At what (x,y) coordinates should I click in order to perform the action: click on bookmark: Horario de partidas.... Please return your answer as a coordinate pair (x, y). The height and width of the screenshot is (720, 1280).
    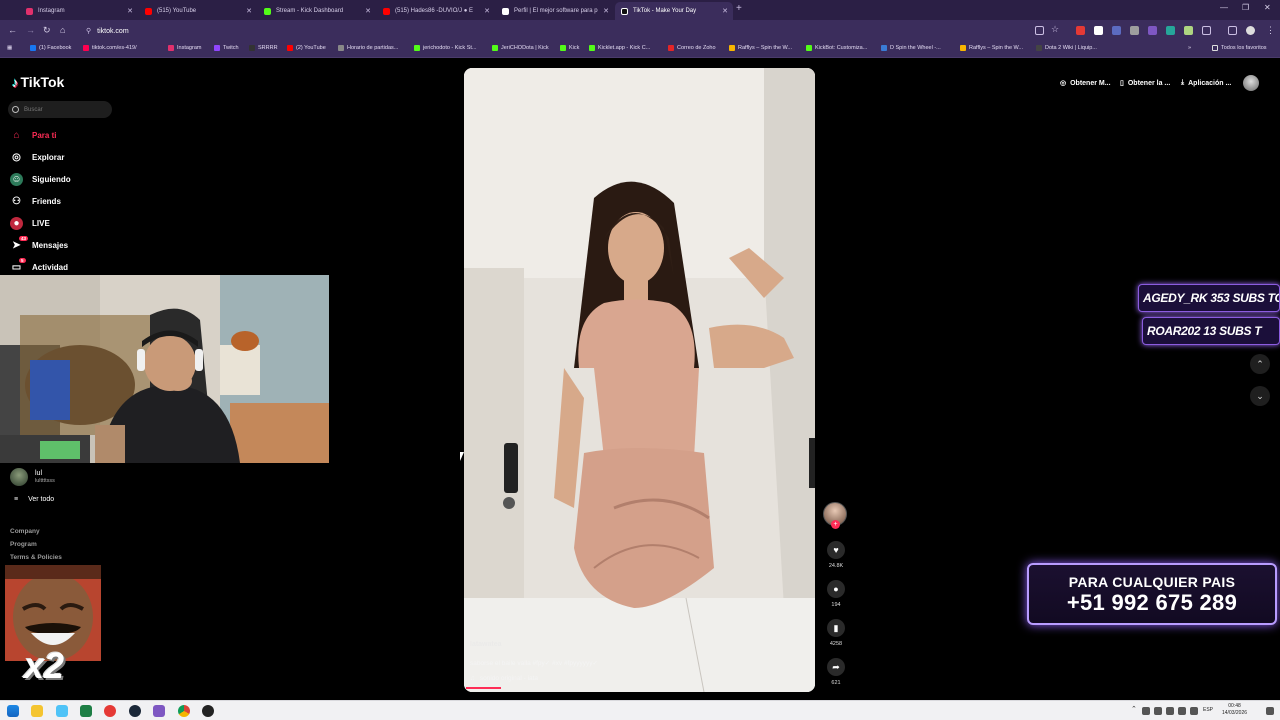
    Looking at the image, I should click on (368, 48).